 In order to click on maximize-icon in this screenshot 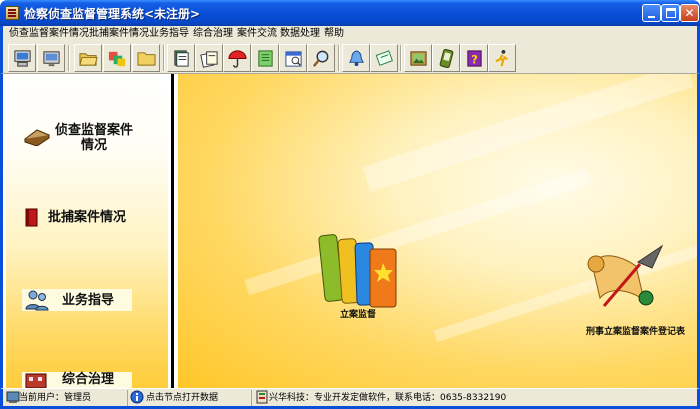, I will do `click(671, 13)`.